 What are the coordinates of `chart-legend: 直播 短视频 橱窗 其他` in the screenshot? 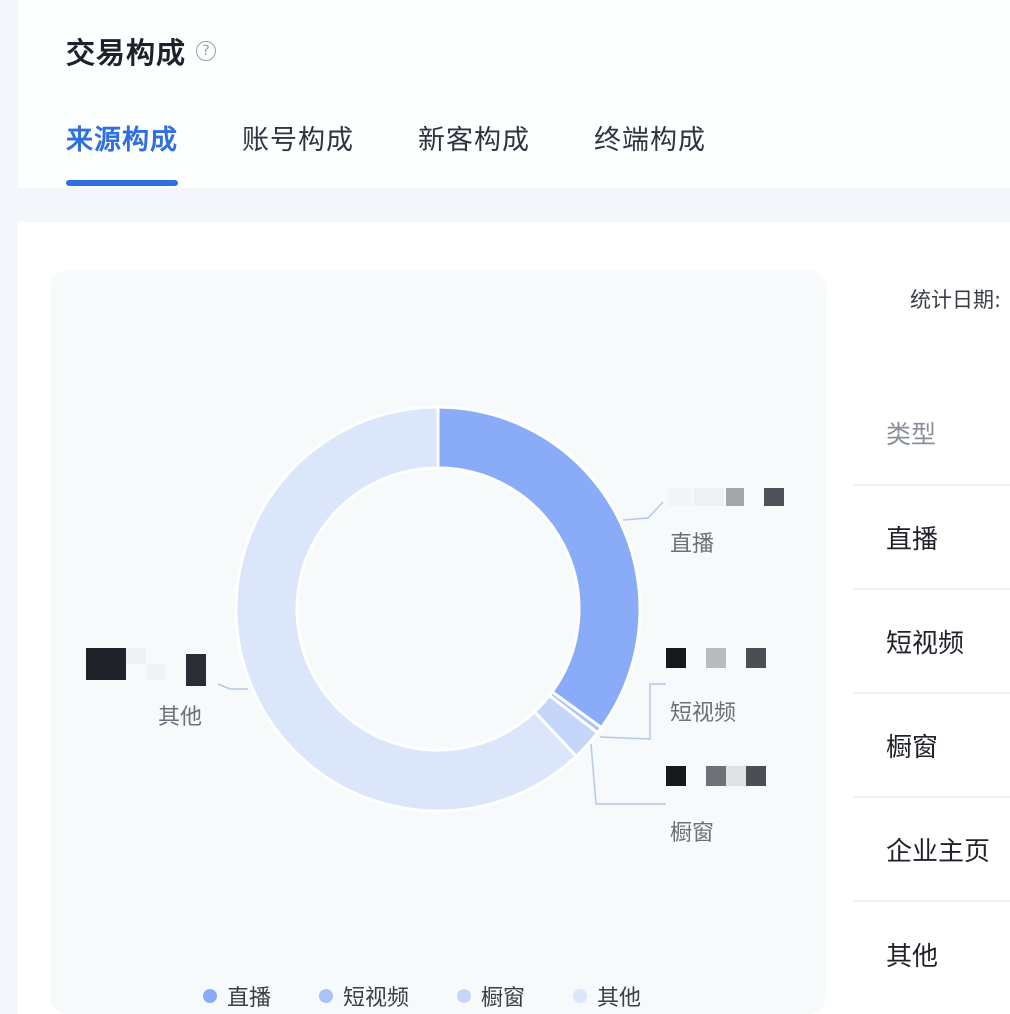 It's located at (446, 996).